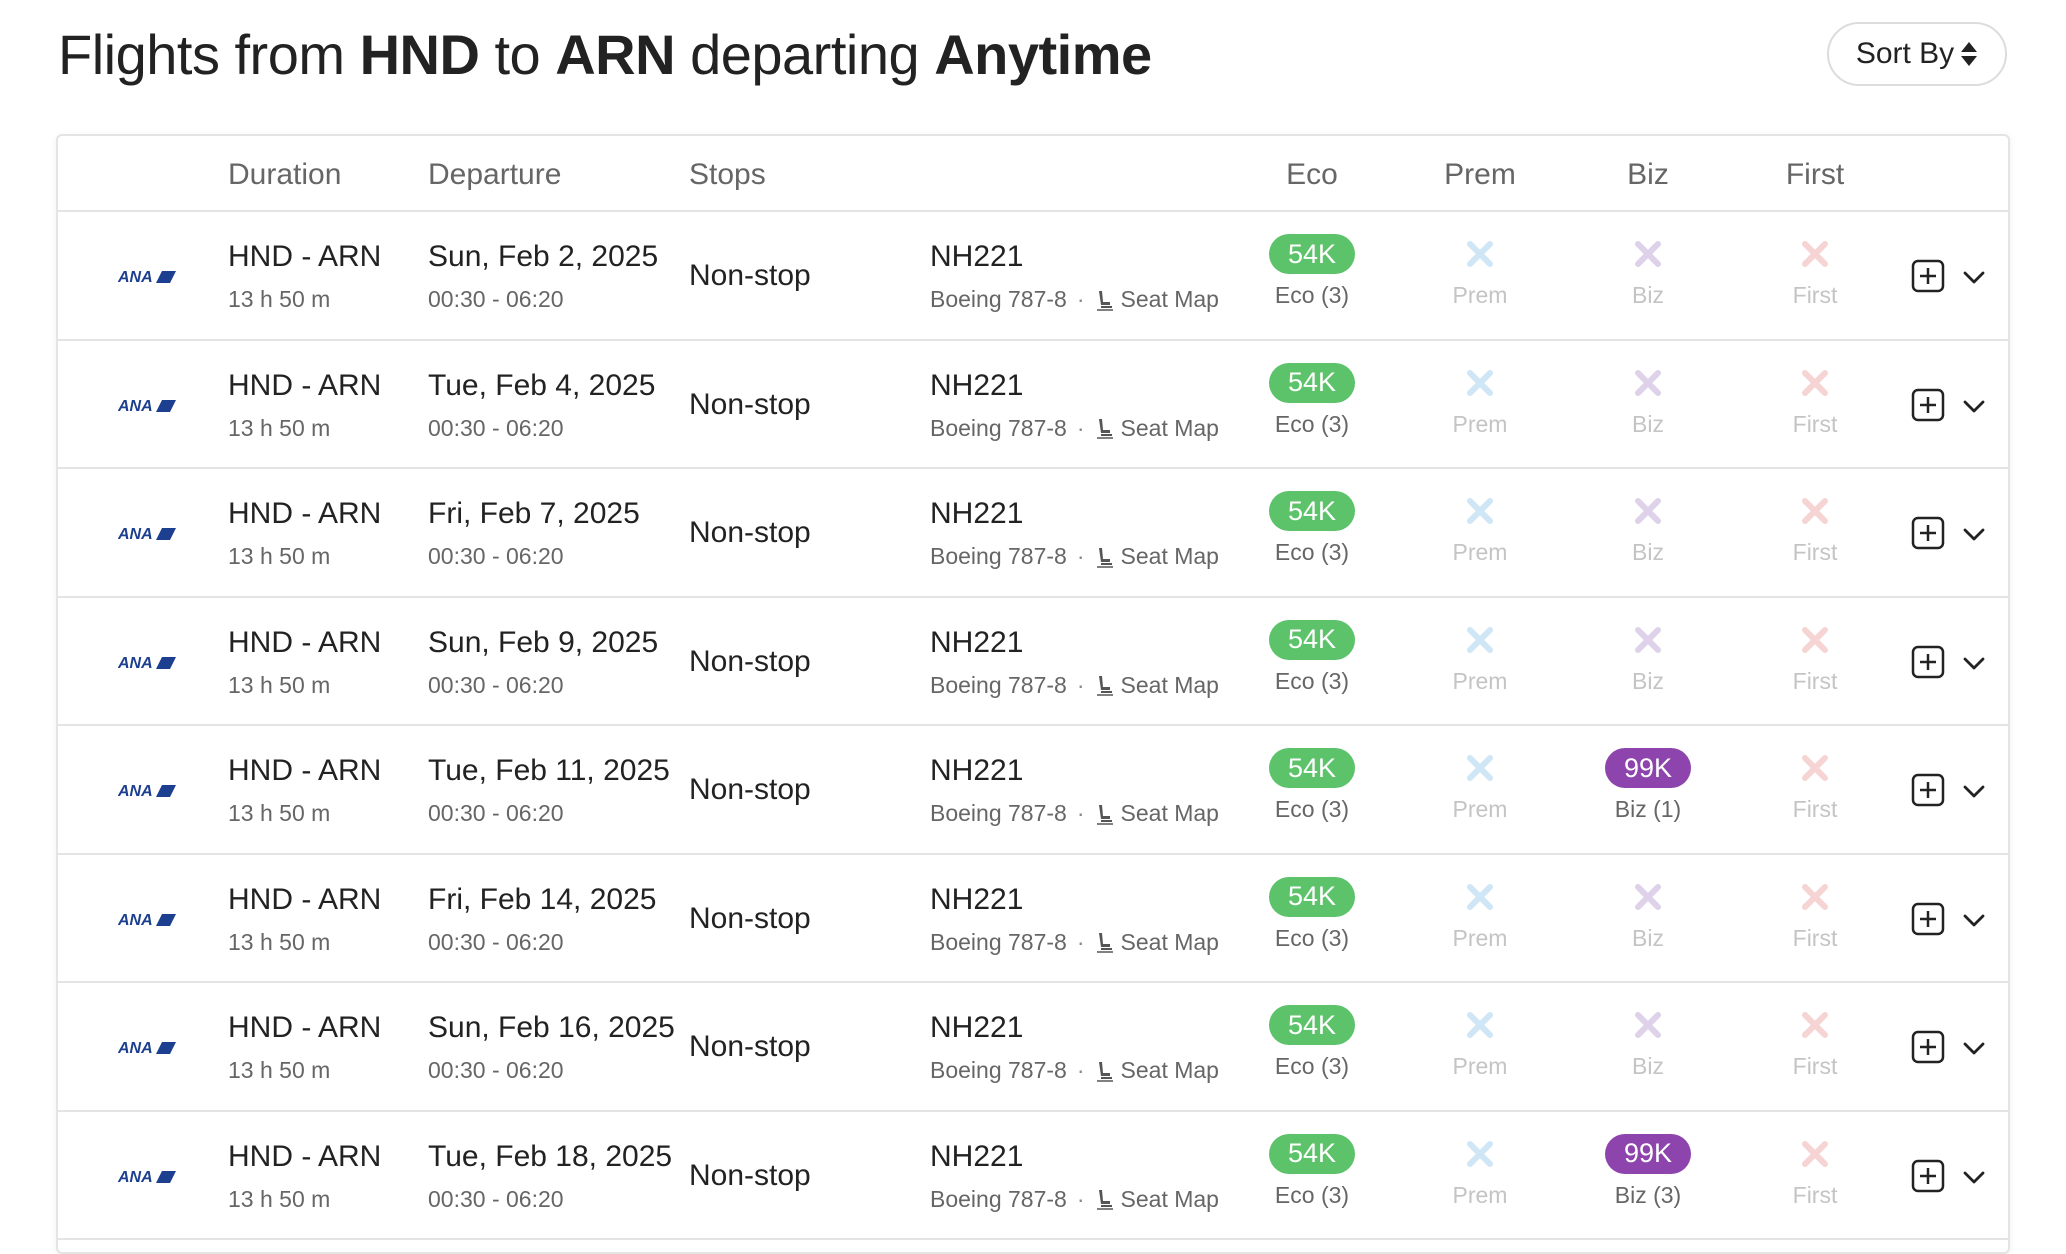  What do you see at coordinates (1648, 809) in the screenshot?
I see `biz-availability: Biz (1)` at bounding box center [1648, 809].